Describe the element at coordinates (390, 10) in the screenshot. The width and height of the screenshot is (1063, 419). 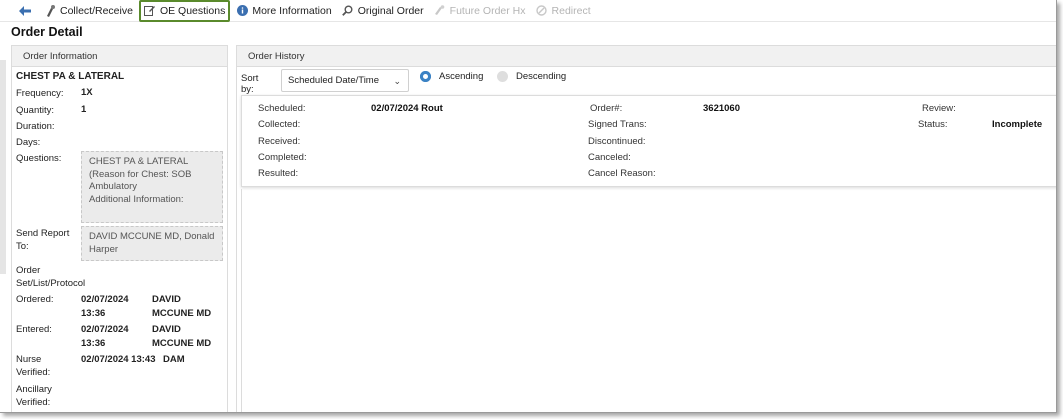
I see `original-order-label: Original Order` at that location.